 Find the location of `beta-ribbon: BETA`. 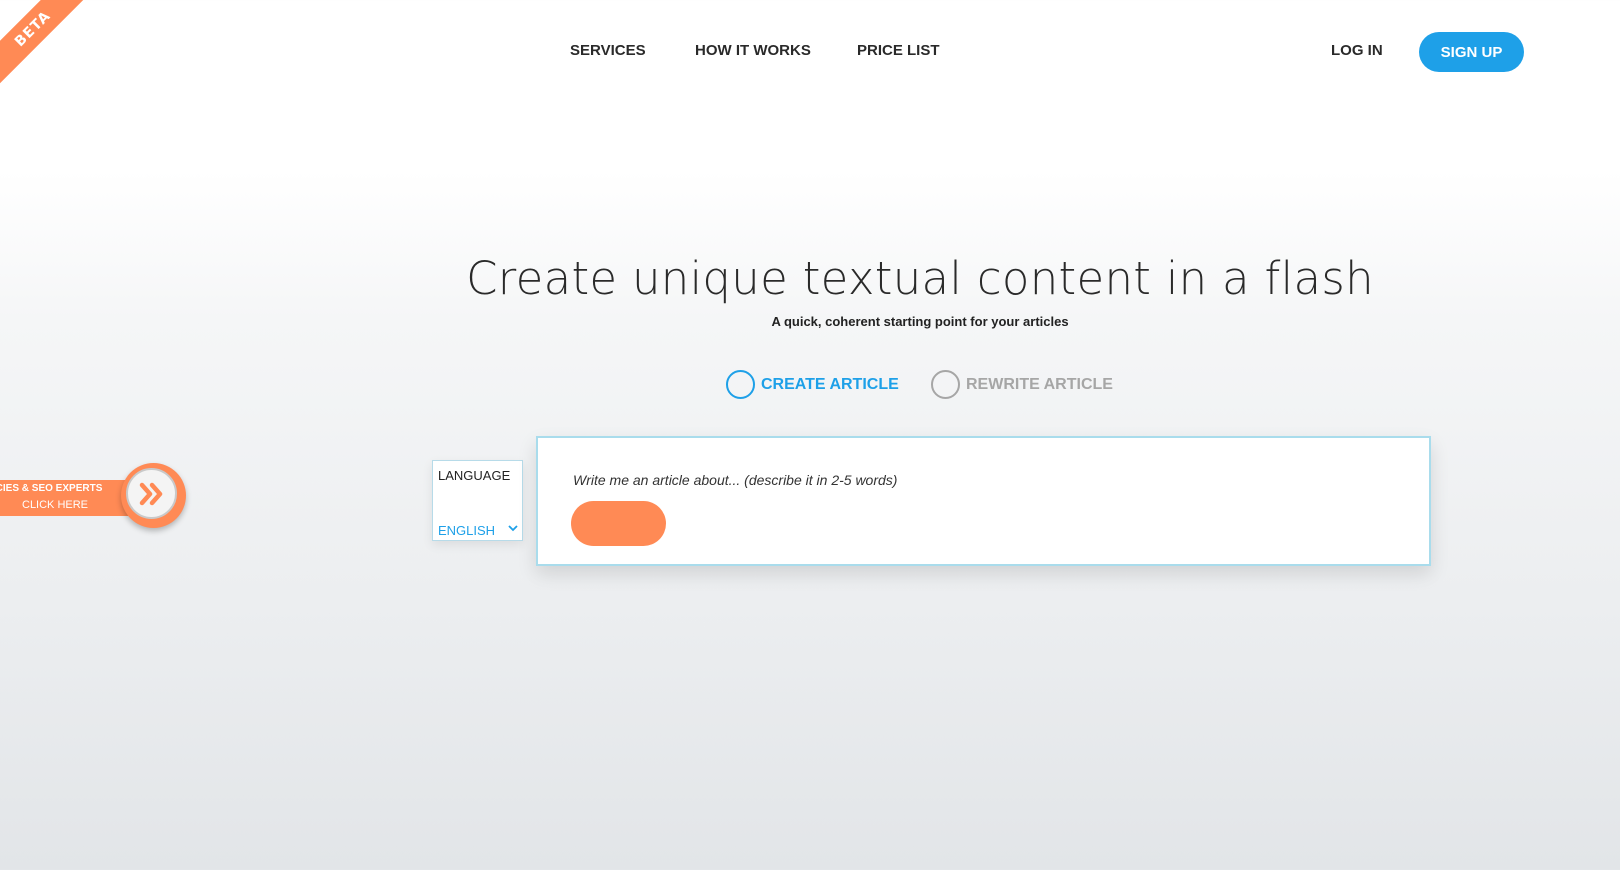

beta-ribbon: BETA is located at coordinates (48, 46).